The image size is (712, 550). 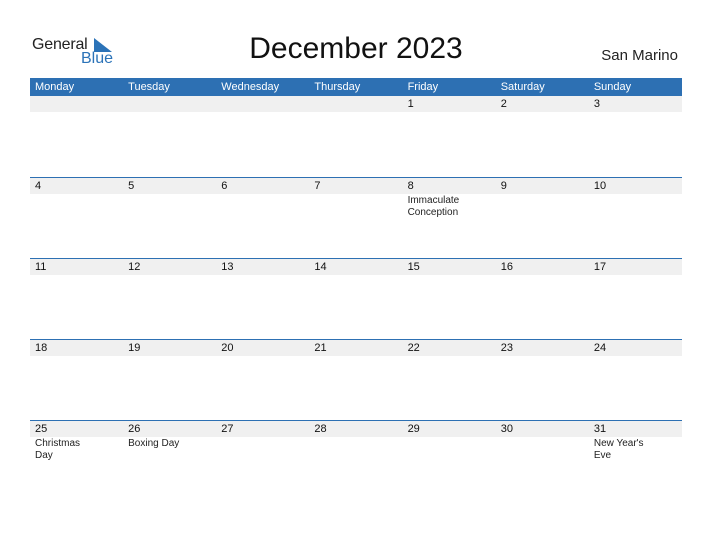 I want to click on day-cell: 26 Boxing Day, so click(x=170, y=461).